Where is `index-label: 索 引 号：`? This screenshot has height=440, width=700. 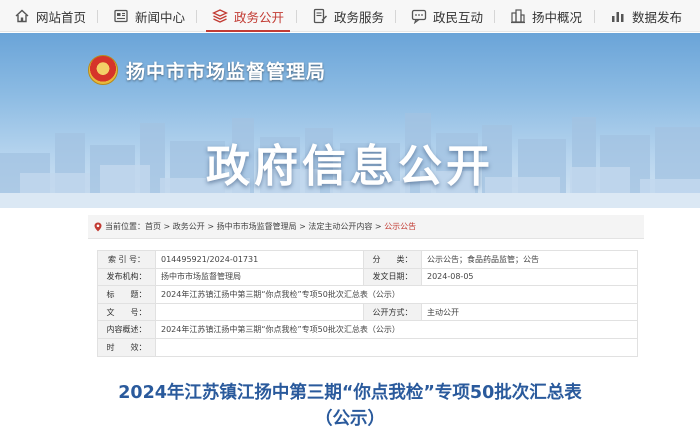
index-label: 索 引 号： is located at coordinates (126, 259).